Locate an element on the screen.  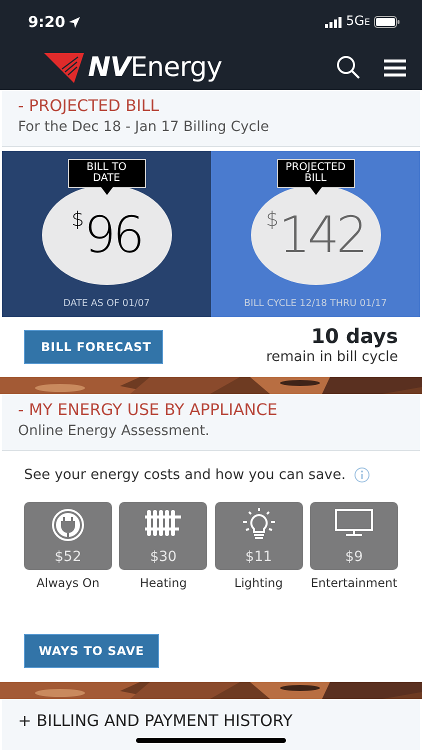
section-title: - PROJECTED BILL is located at coordinates (89, 106).